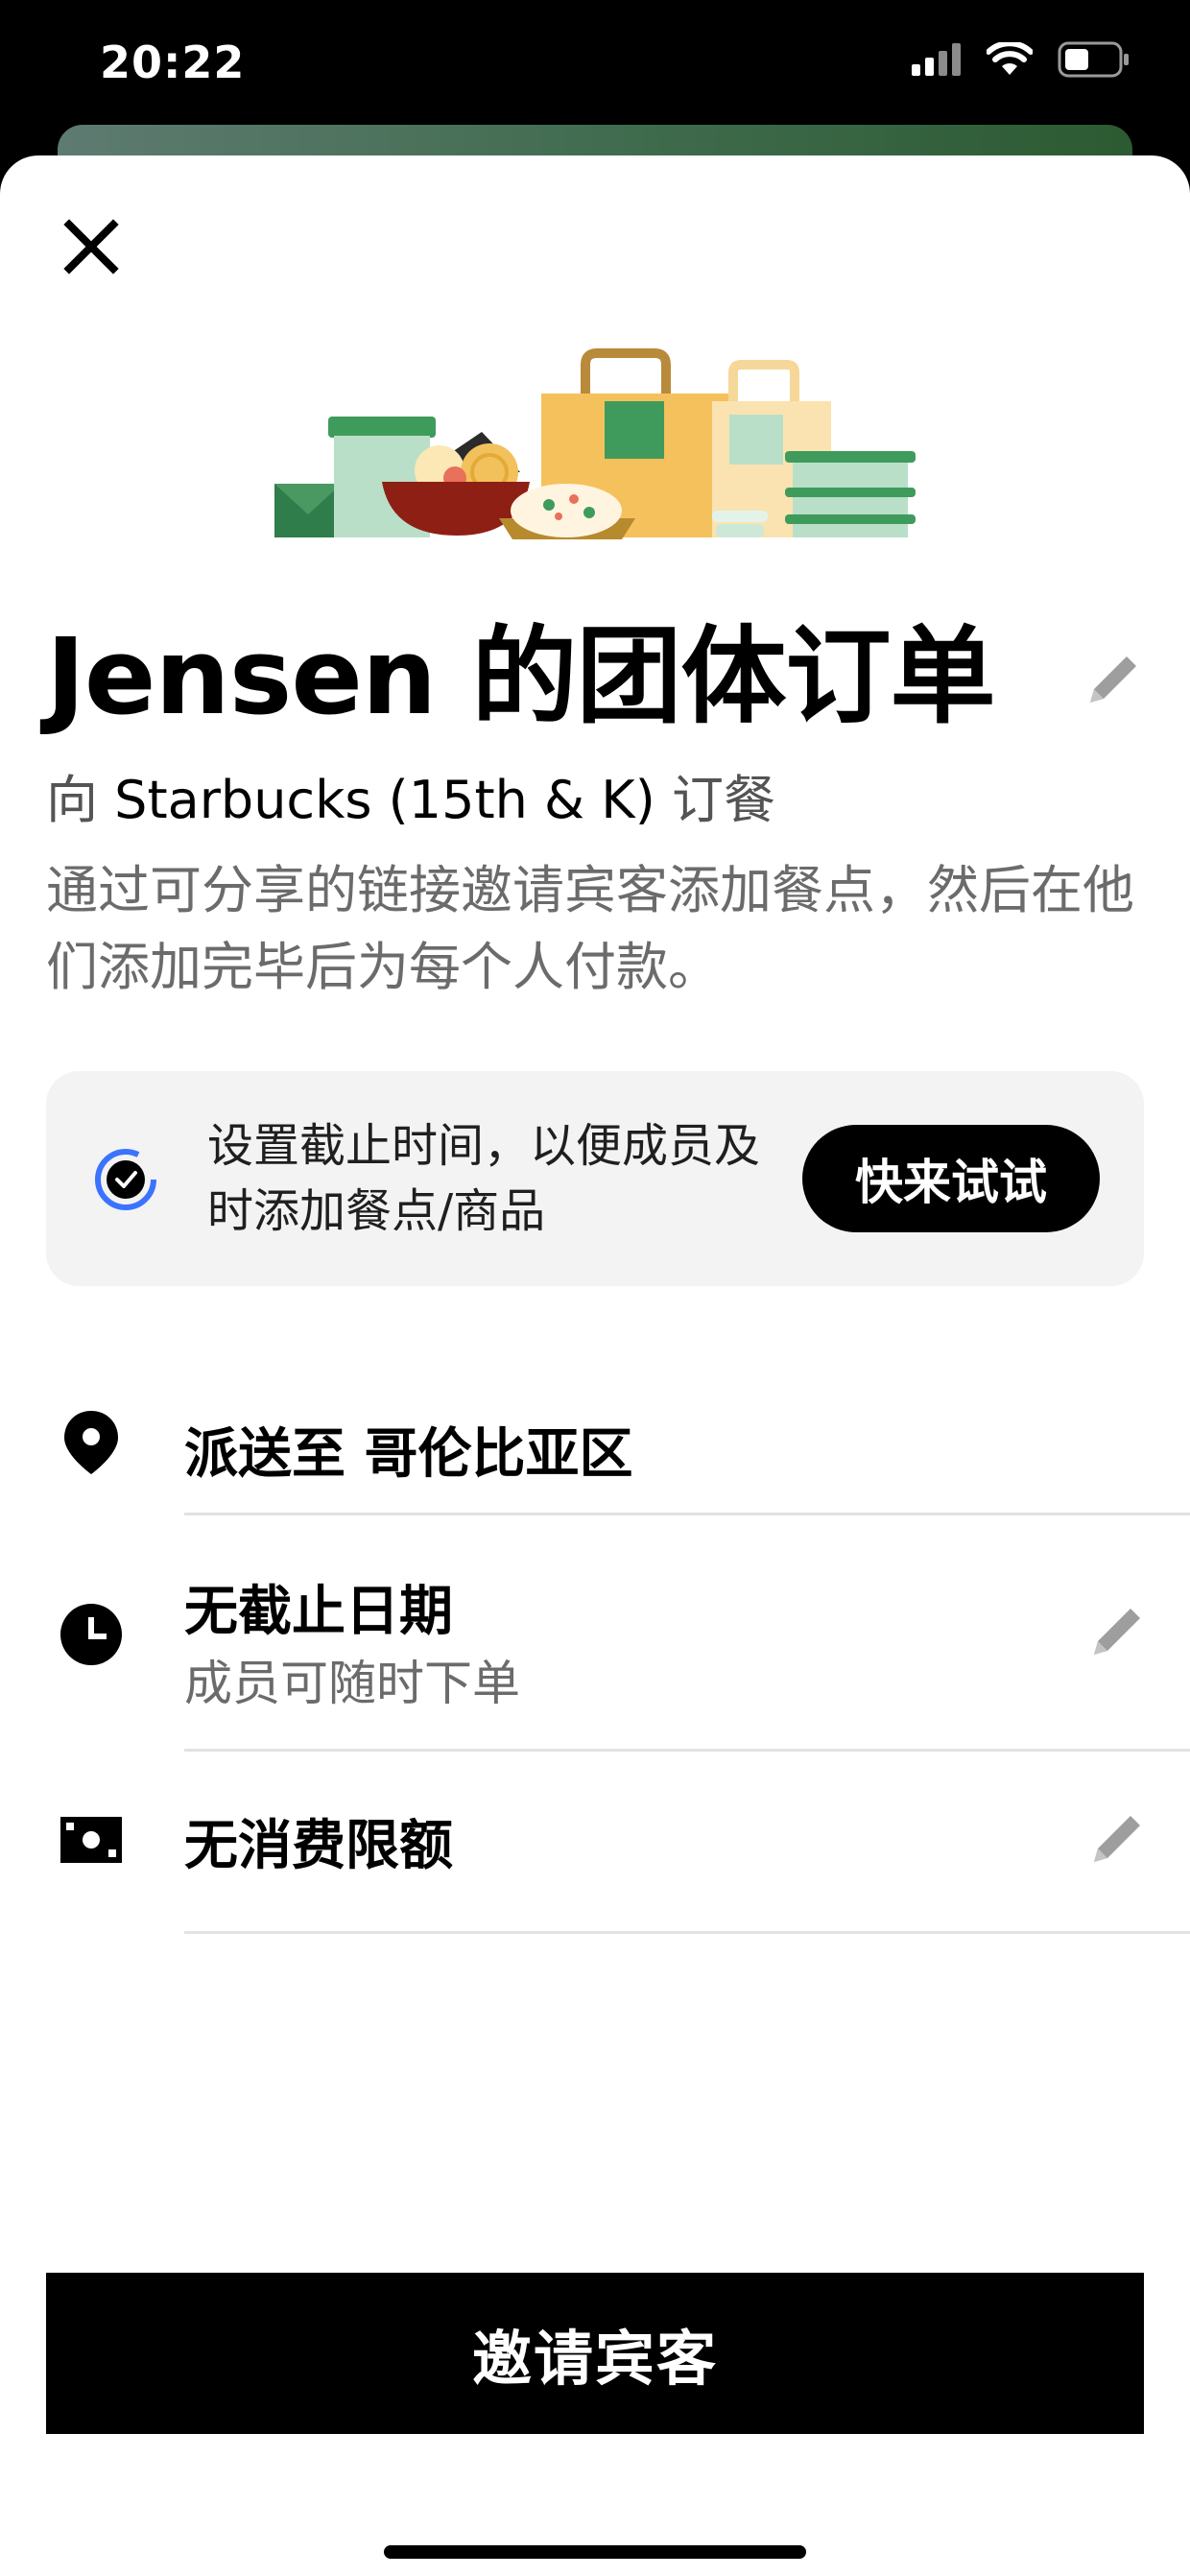  I want to click on cellular-signal-icon, so click(937, 61).